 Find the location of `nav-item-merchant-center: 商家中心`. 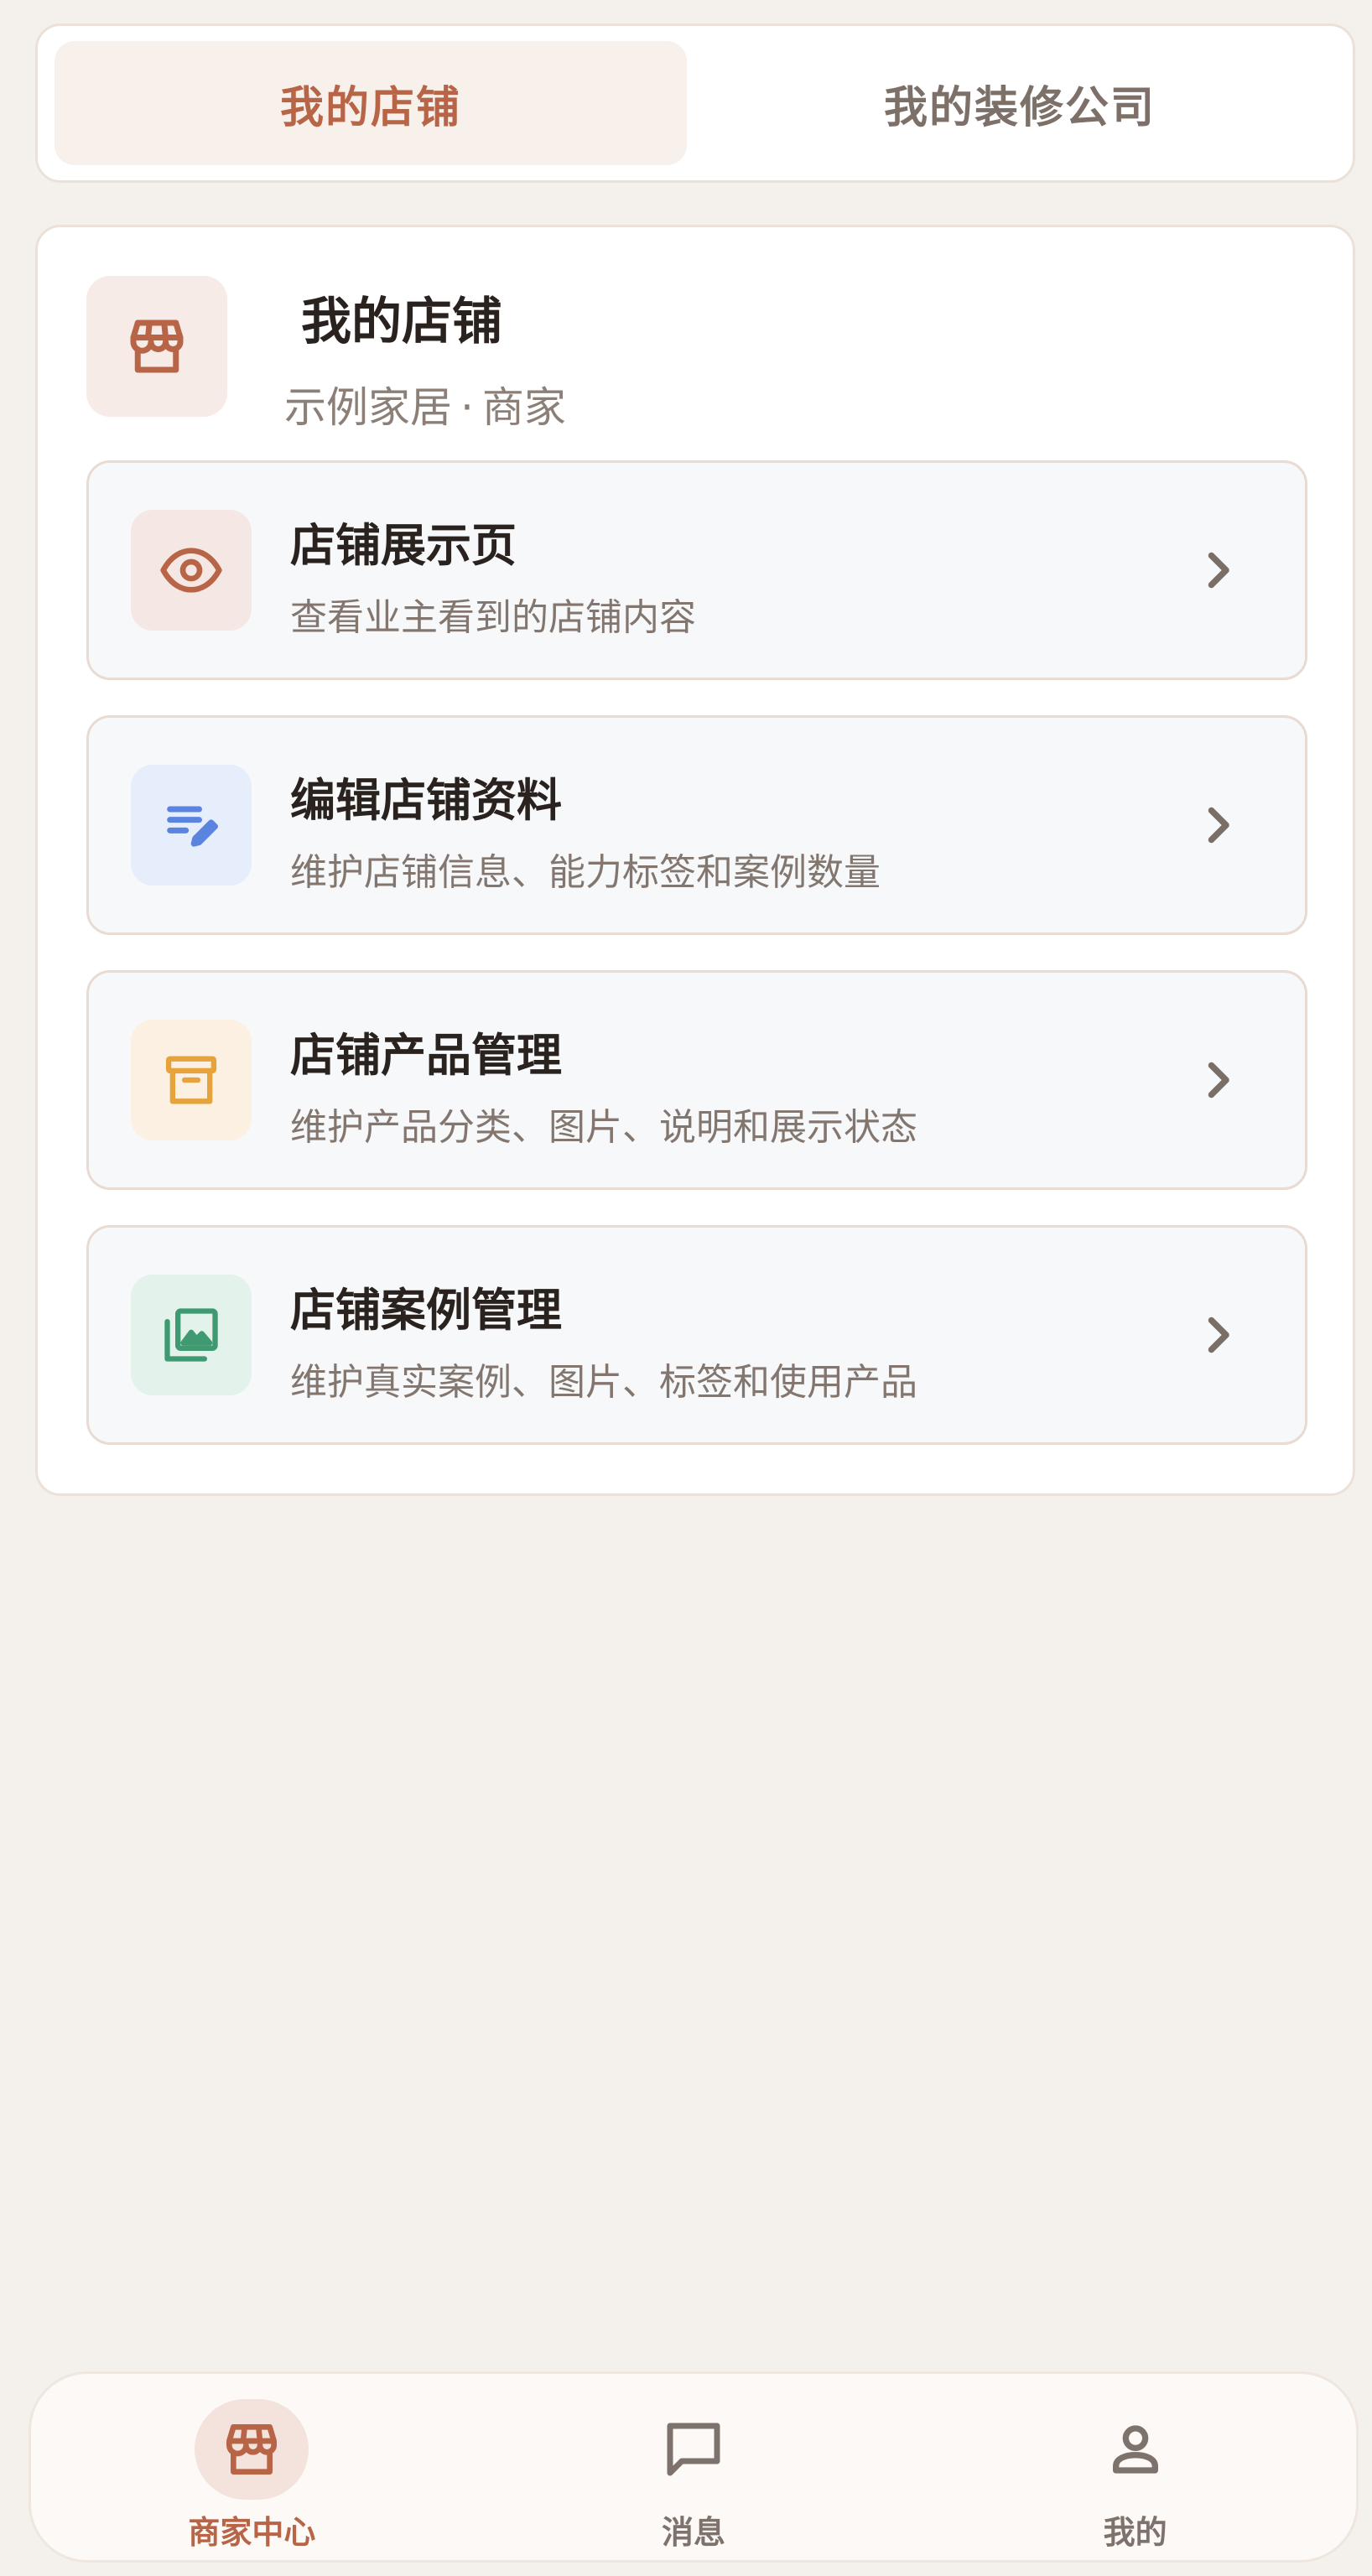

nav-item-merchant-center: 商家中心 is located at coordinates (252, 2467).